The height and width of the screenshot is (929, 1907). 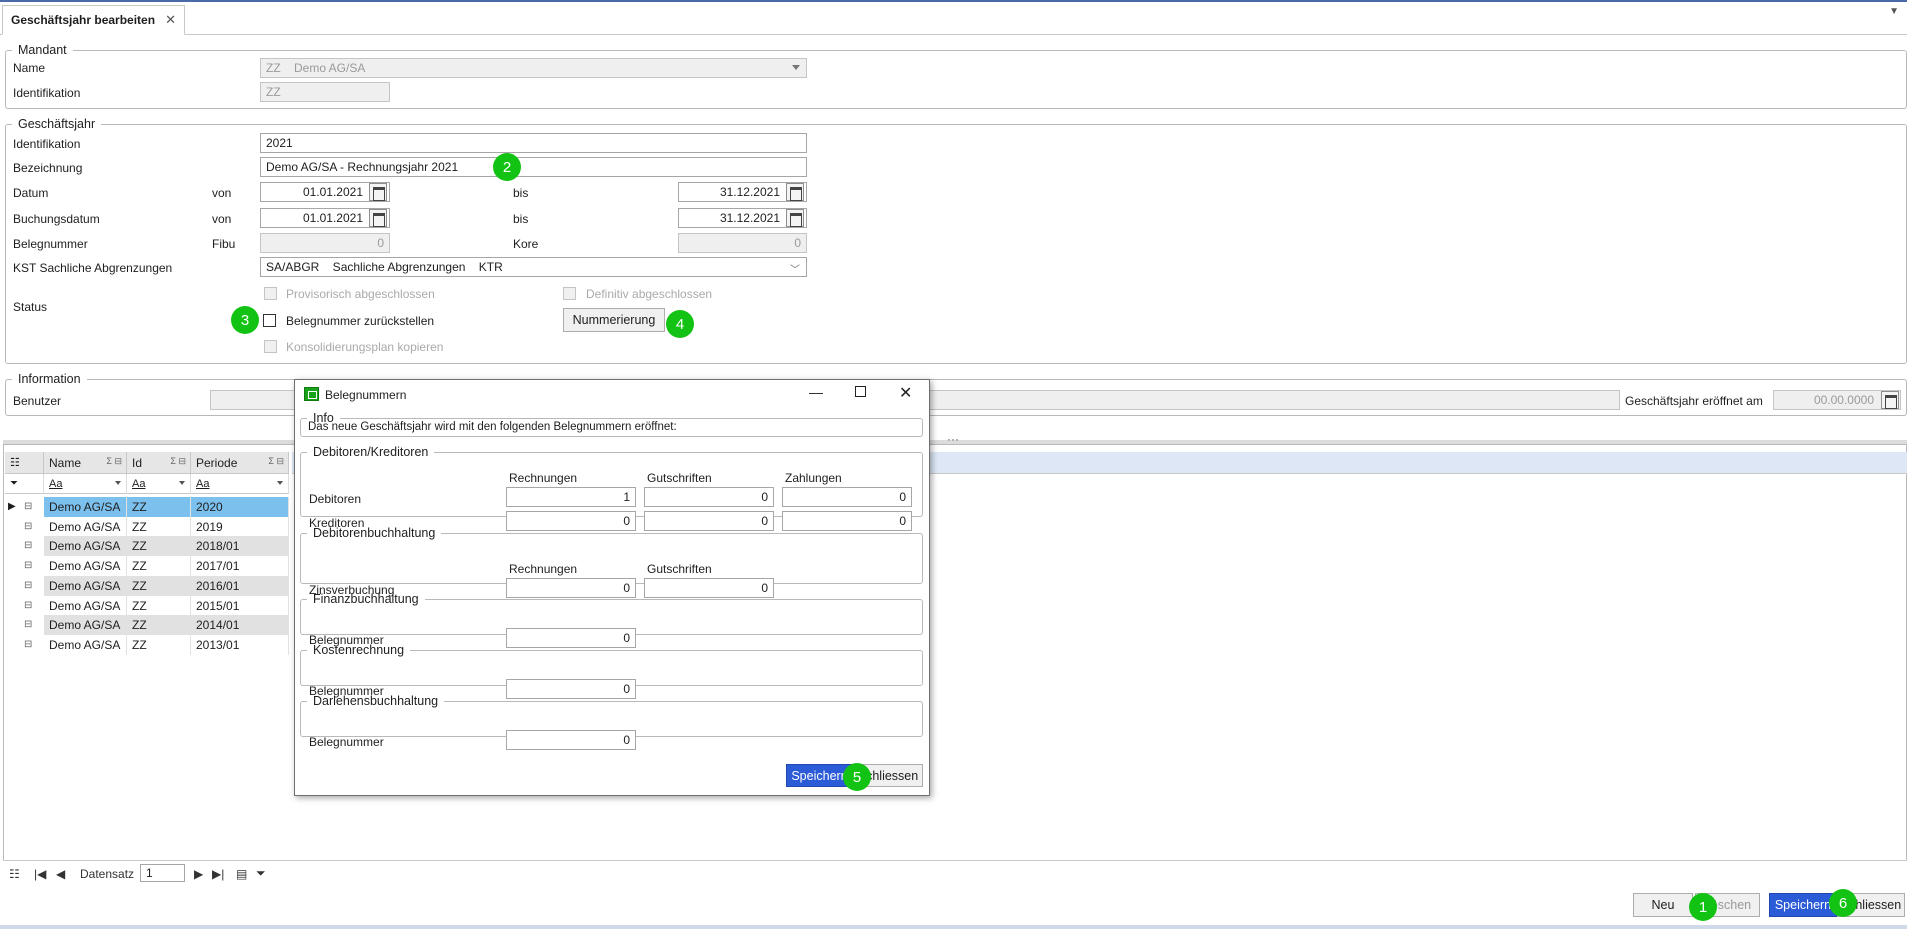 What do you see at coordinates (521, 219) in the screenshot?
I see `gj-buch-bis-label: bis` at bounding box center [521, 219].